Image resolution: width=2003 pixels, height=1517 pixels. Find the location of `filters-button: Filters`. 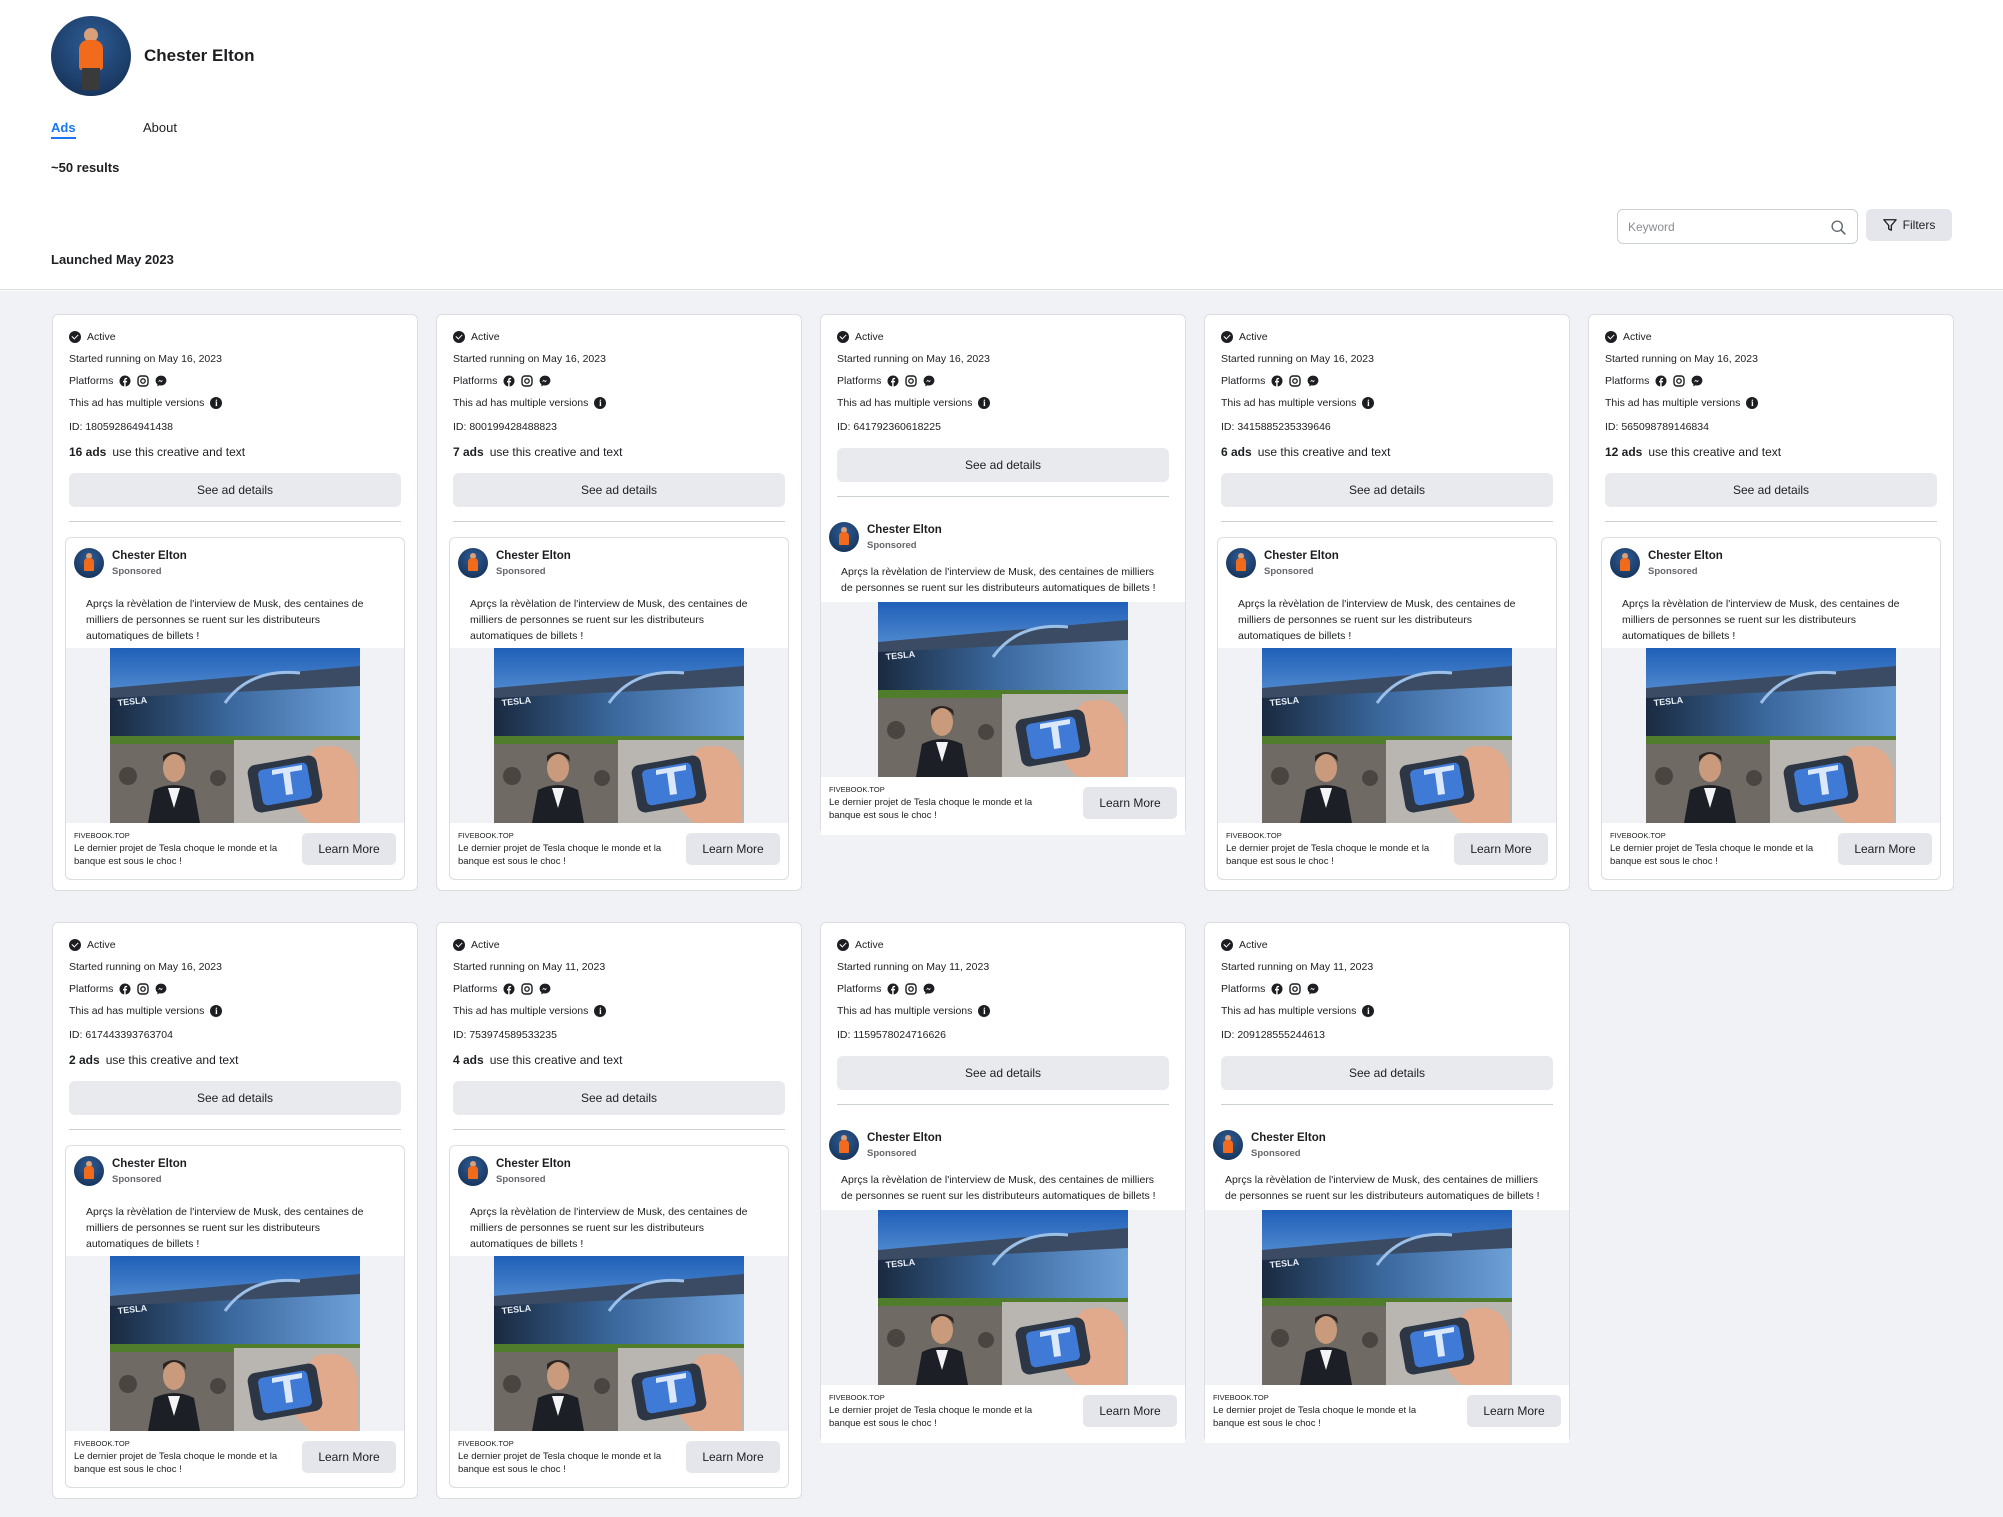

filters-button: Filters is located at coordinates (1909, 225).